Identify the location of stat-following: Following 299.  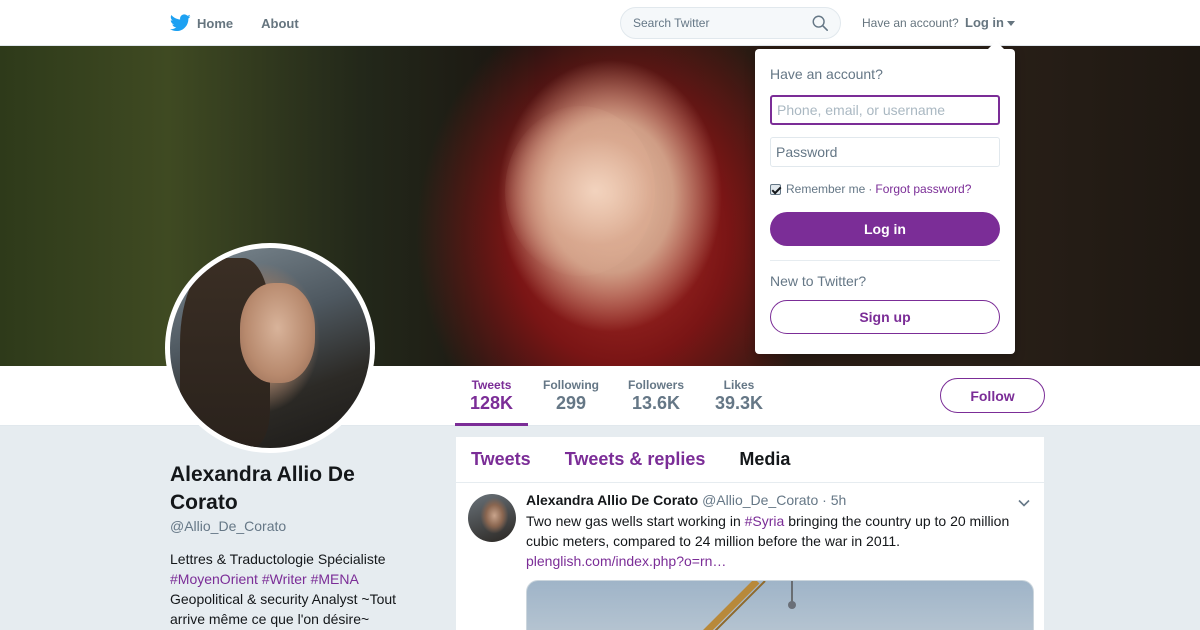
(571, 396).